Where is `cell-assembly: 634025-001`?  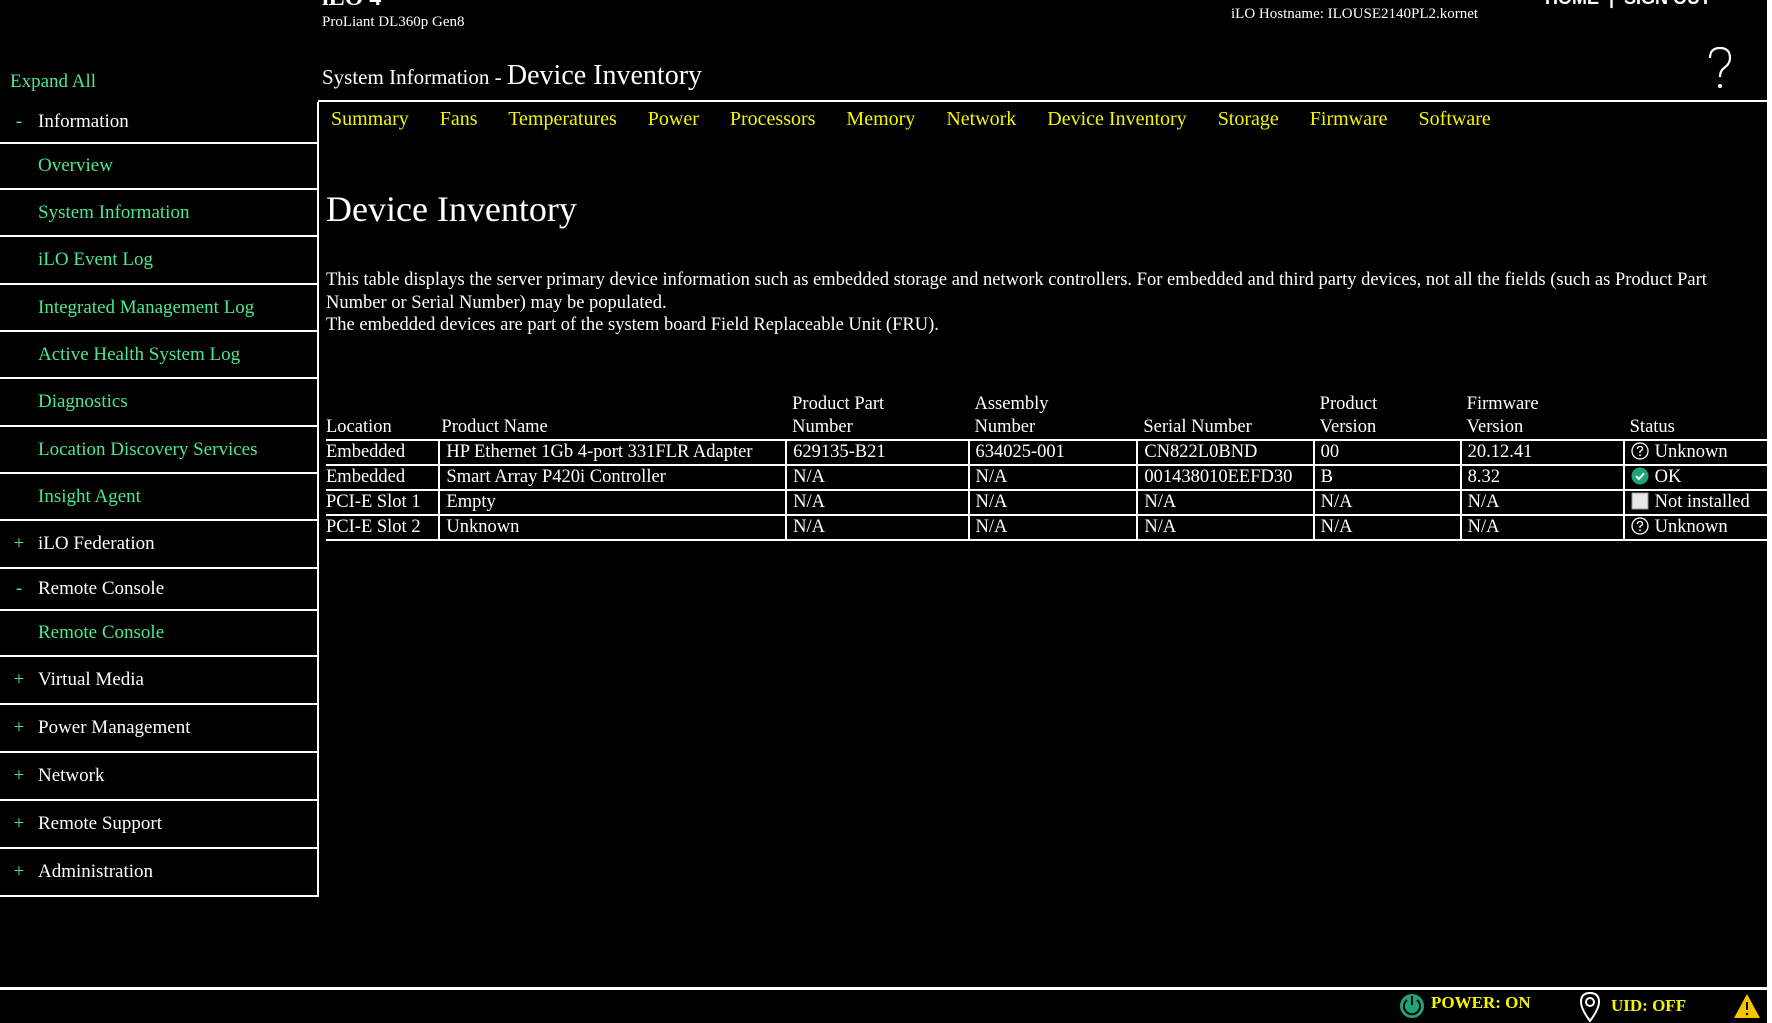 cell-assembly: 634025-001 is located at coordinates (1053, 452).